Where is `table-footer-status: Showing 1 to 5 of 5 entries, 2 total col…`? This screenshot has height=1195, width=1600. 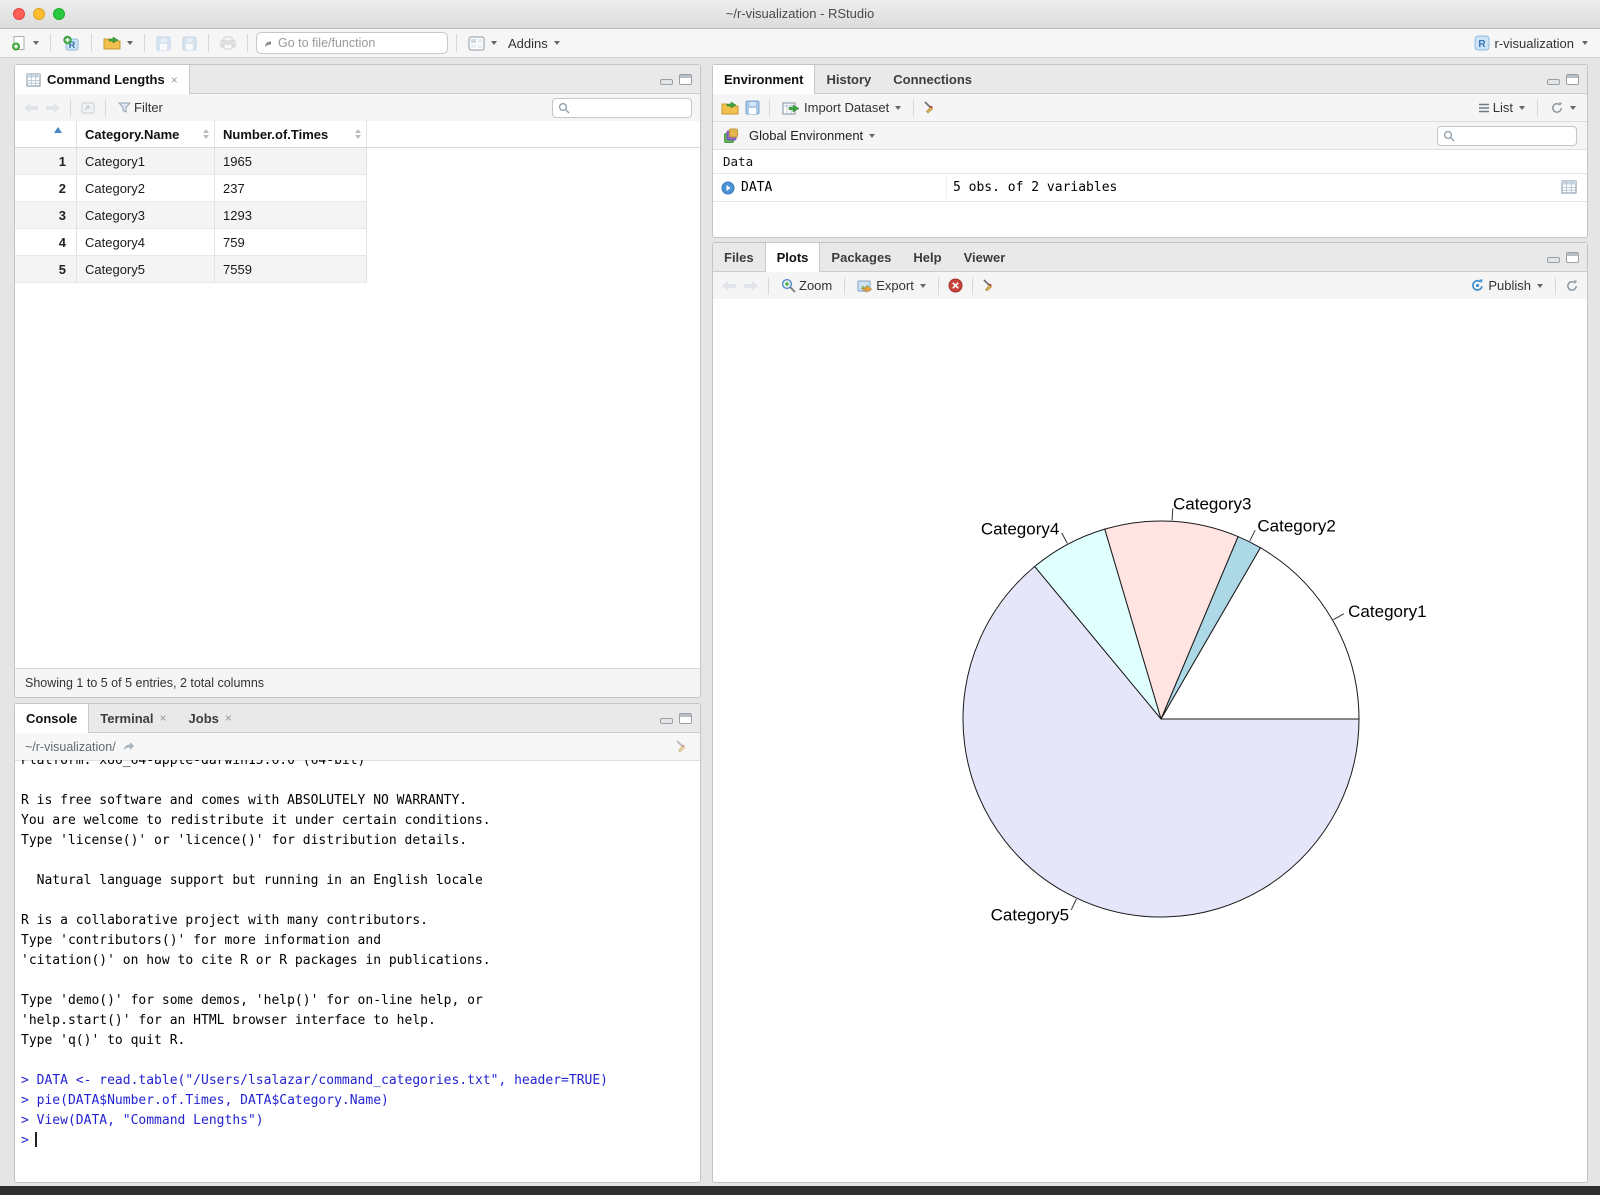
table-footer-status: Showing 1 to 5 of 5 entries, 2 total col… is located at coordinates (357, 682).